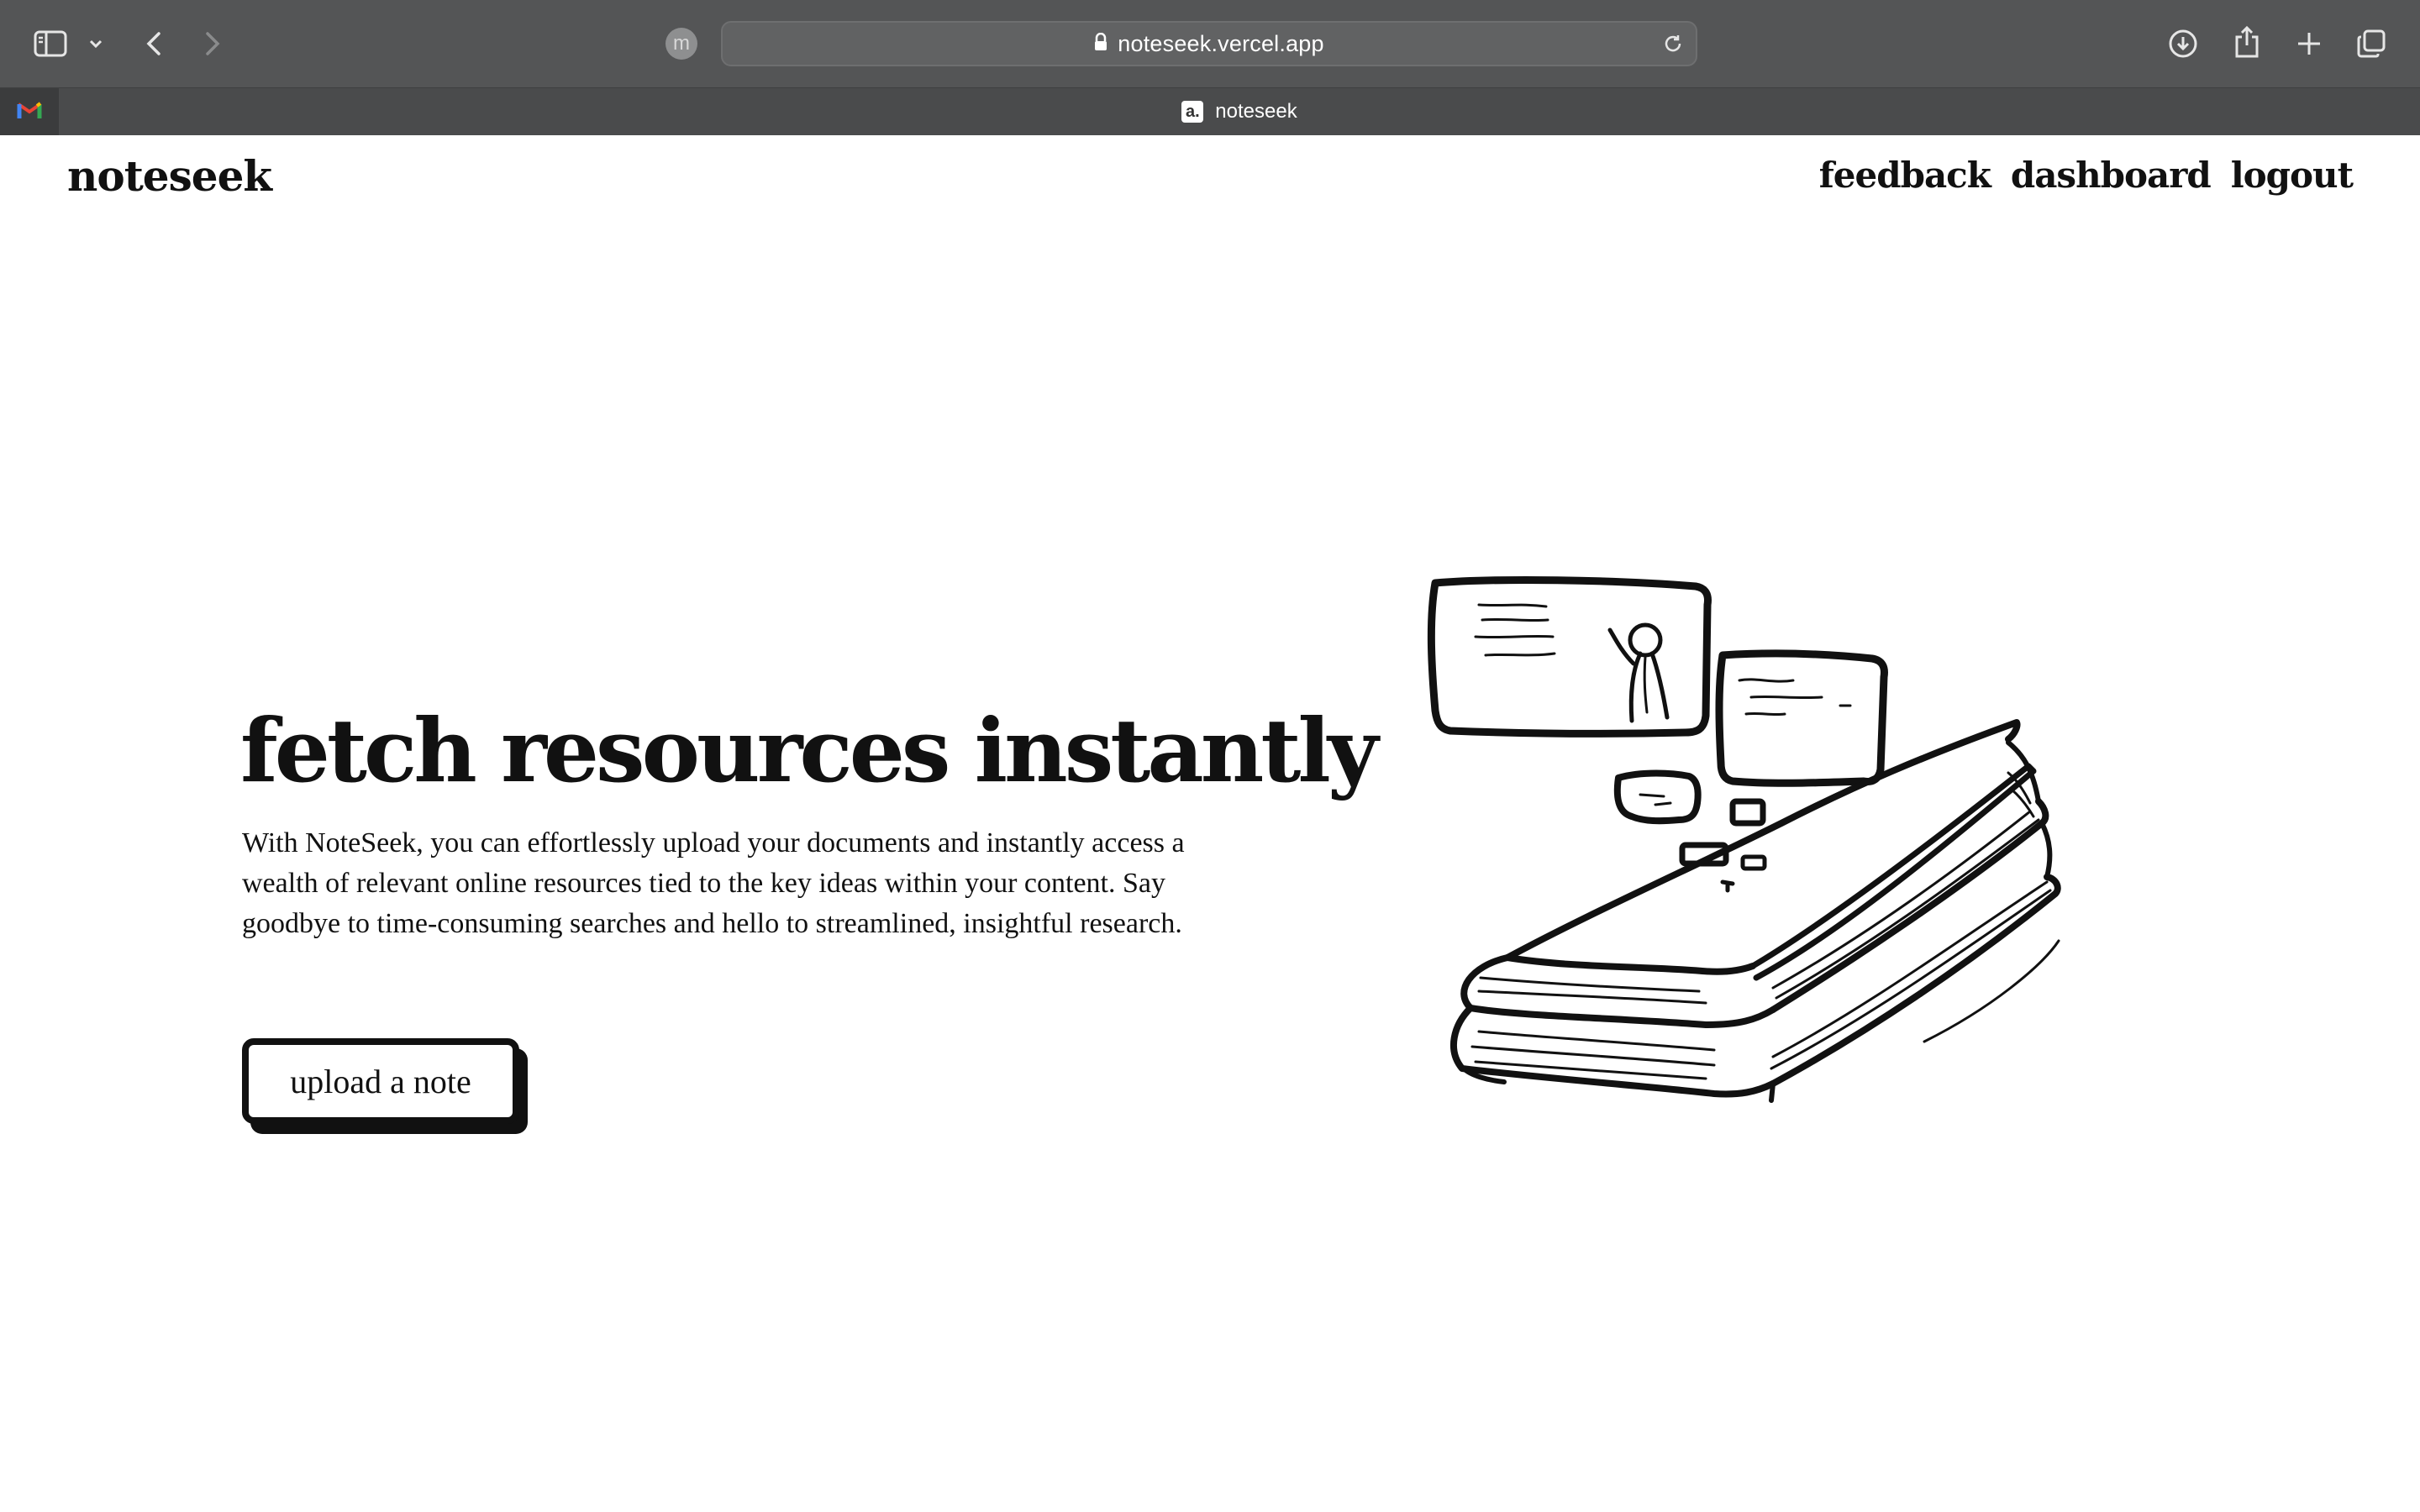 The image size is (2420, 1512). Describe the element at coordinates (1673, 44) in the screenshot. I see `reload-icon` at that location.